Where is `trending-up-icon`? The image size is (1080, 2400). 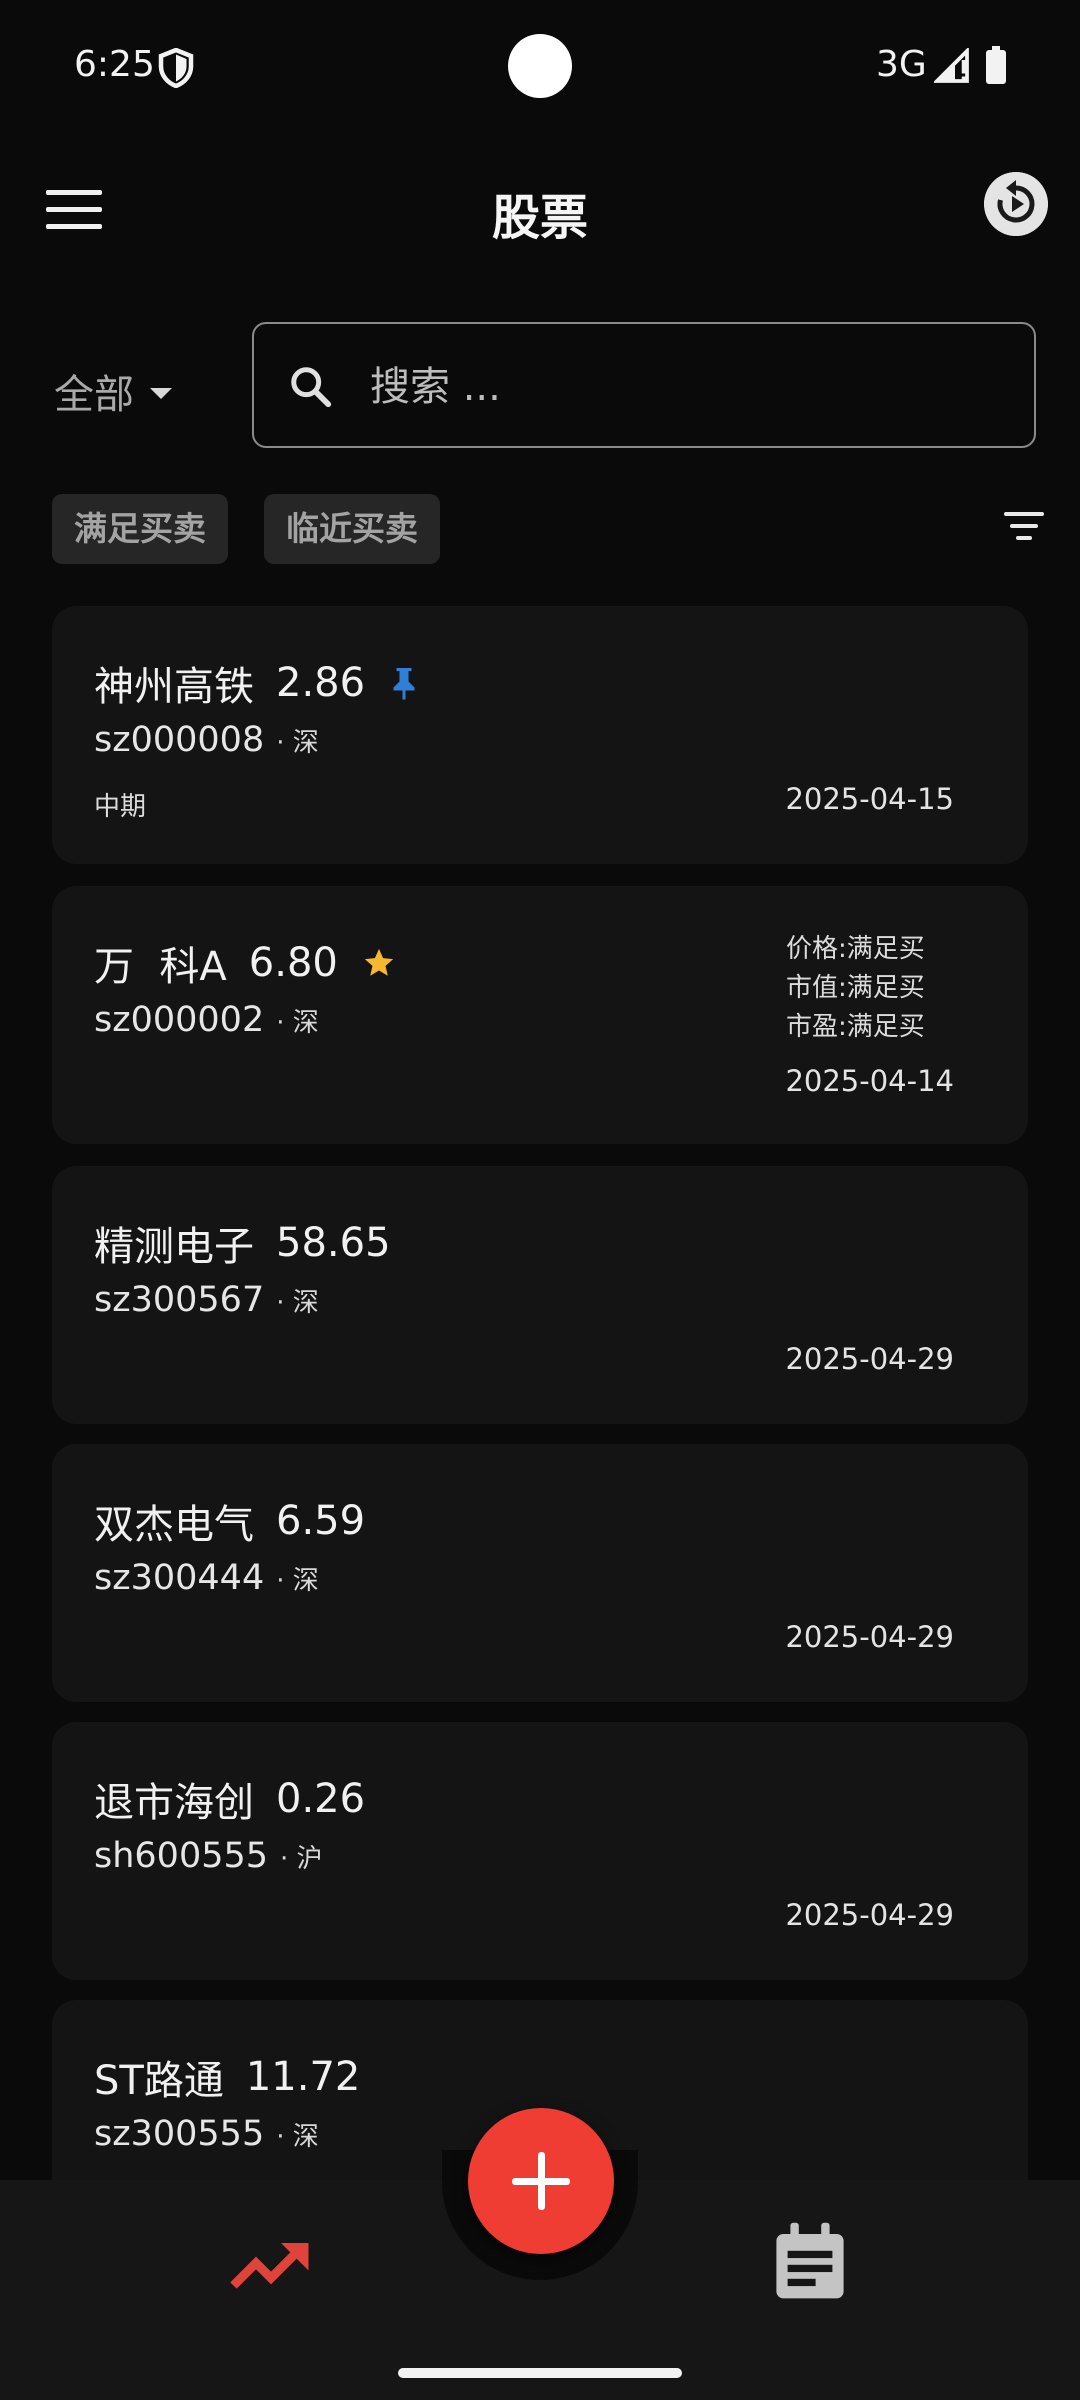 trending-up-icon is located at coordinates (271, 2263).